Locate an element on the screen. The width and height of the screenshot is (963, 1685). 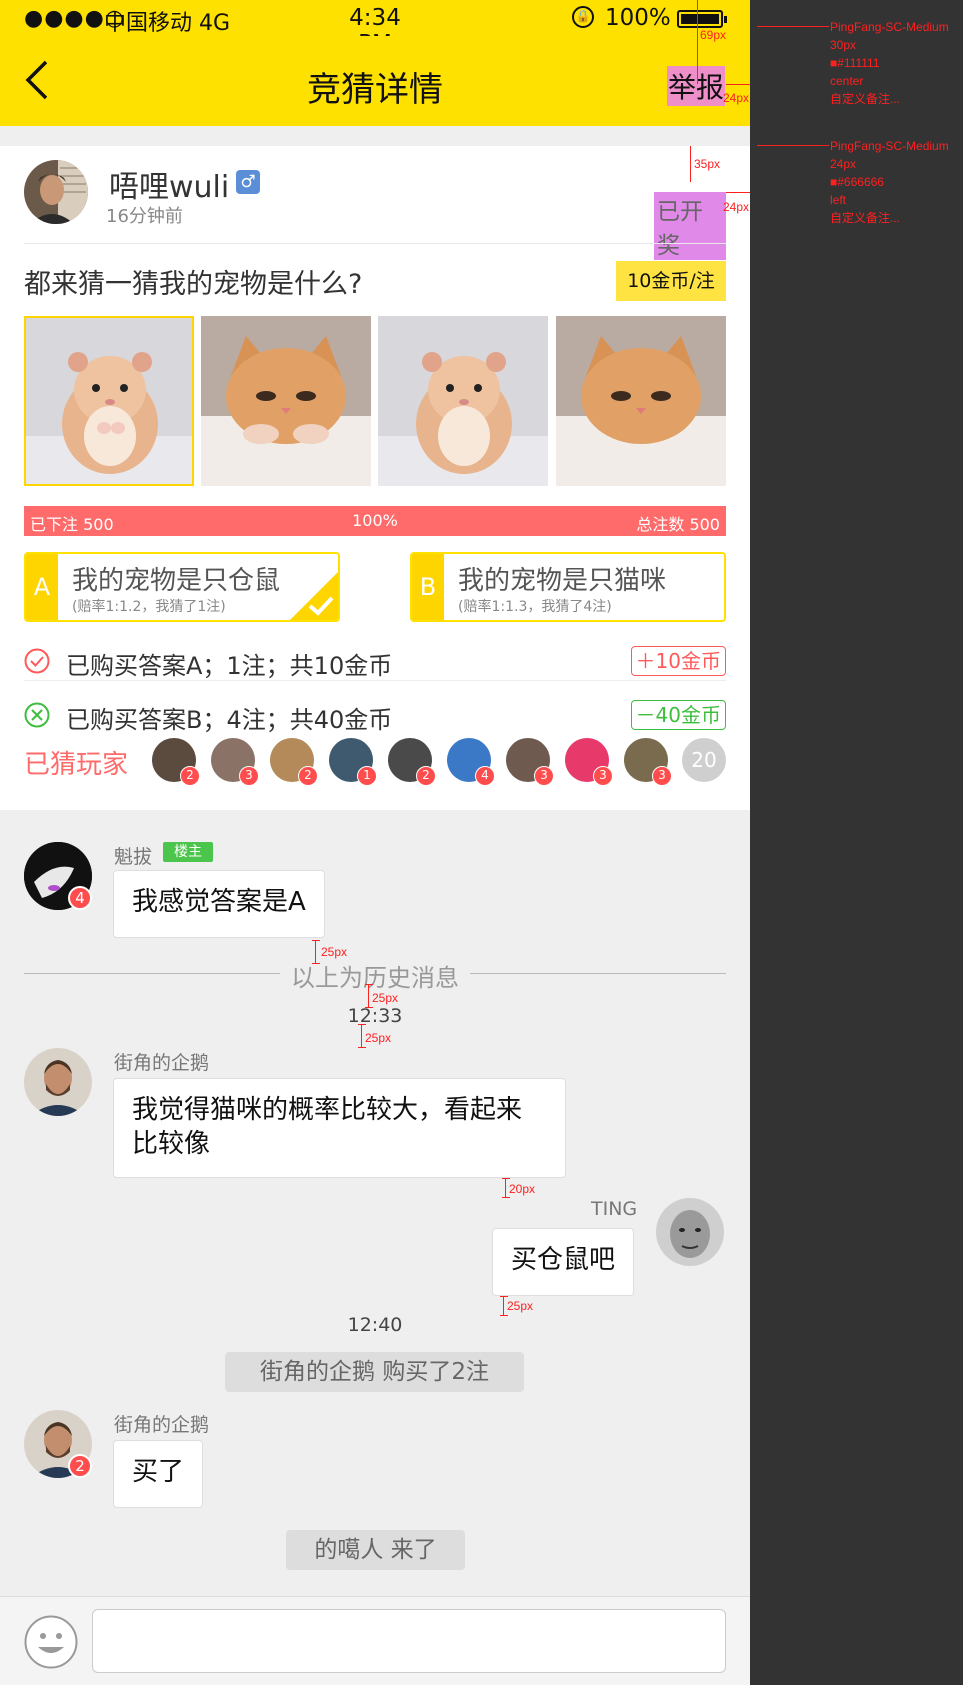
battery-percent: 100% is located at coordinates (638, 18).